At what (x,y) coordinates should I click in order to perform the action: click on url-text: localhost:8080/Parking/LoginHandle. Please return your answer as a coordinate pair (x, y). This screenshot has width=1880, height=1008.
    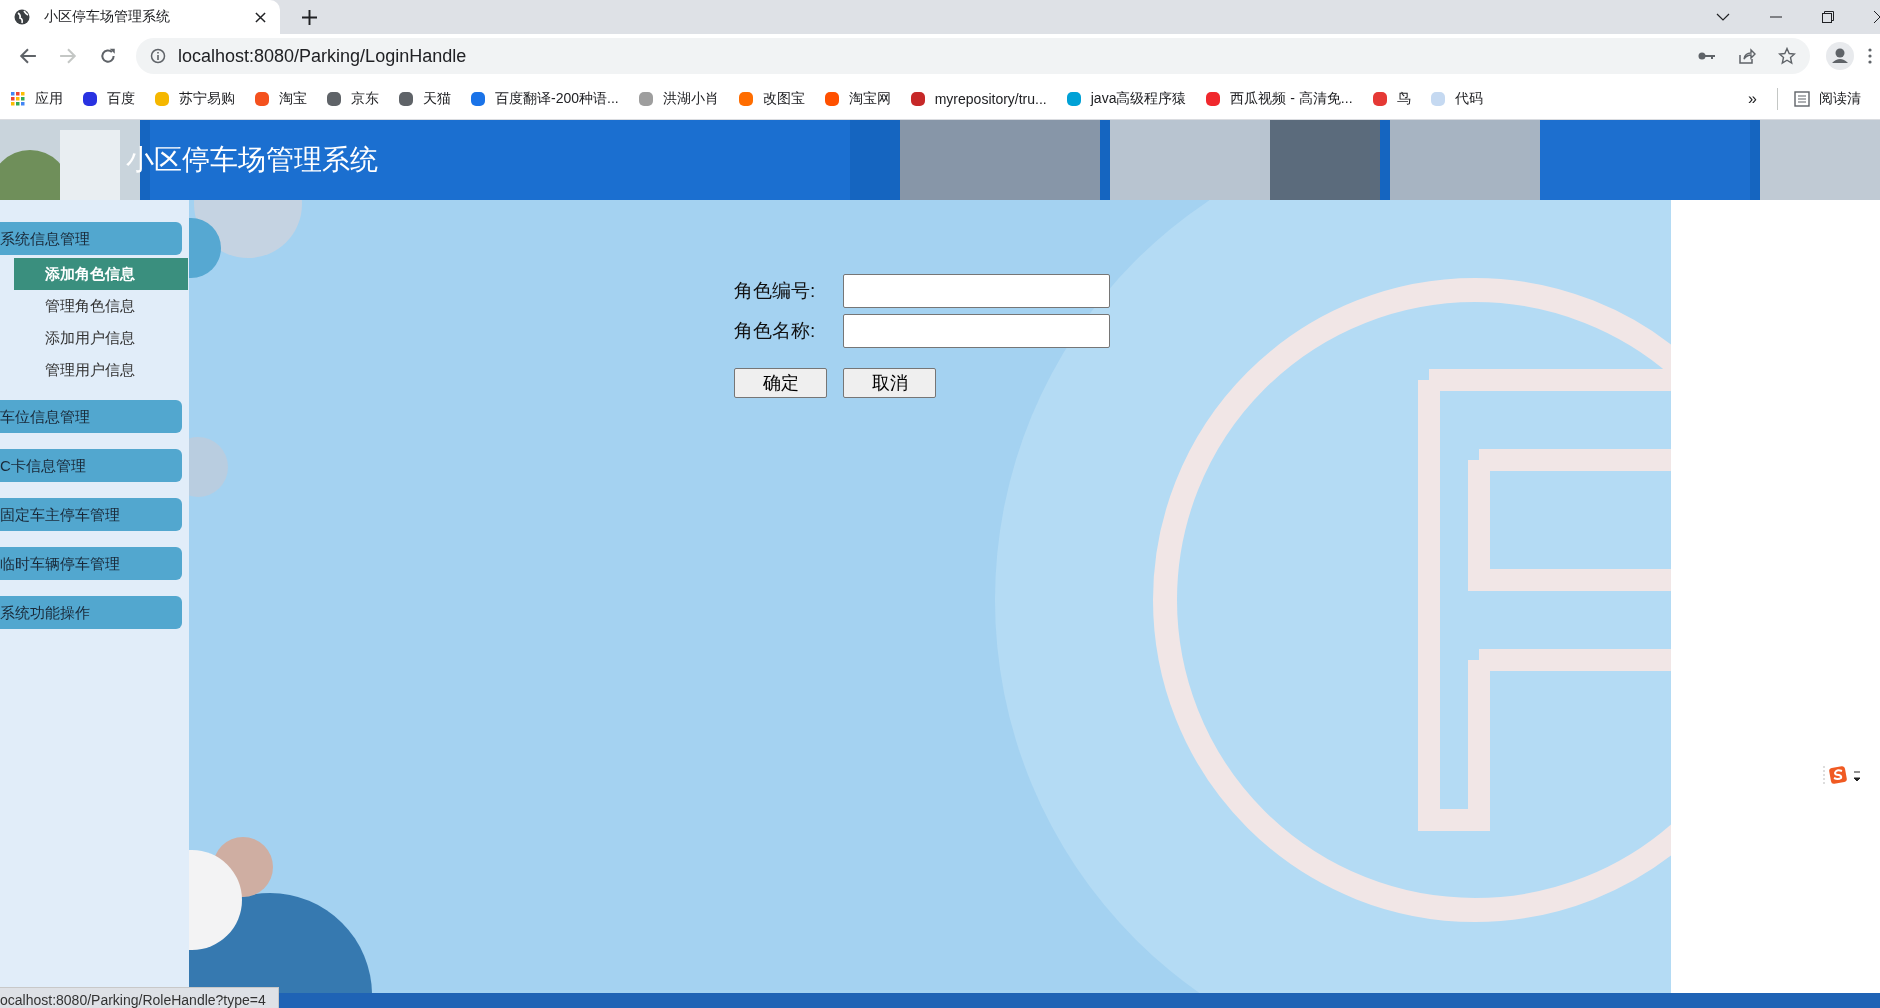
    Looking at the image, I should click on (322, 56).